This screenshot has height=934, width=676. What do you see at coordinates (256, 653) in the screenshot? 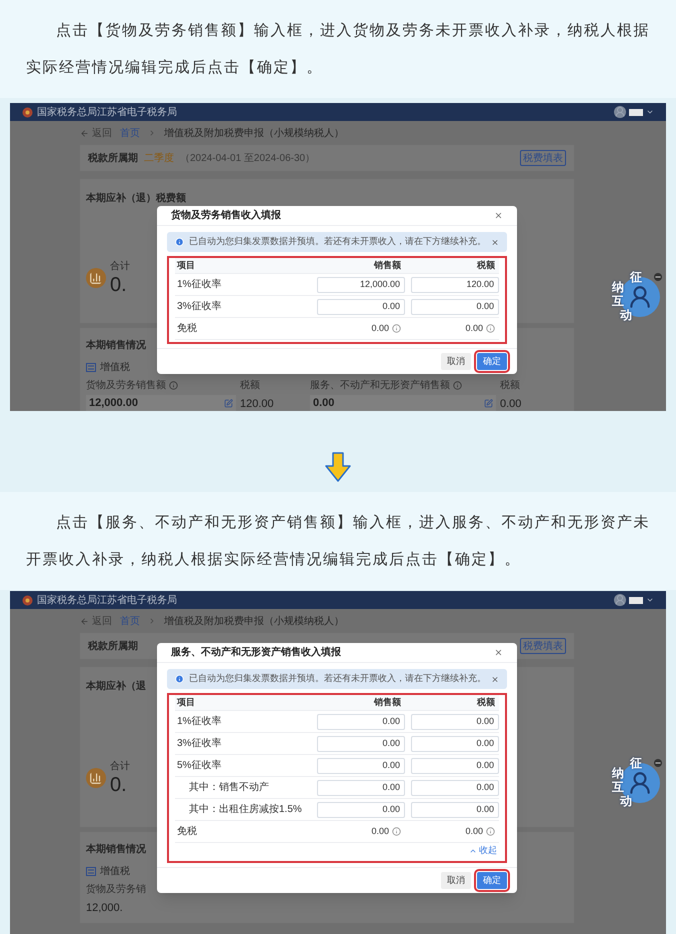
I see `dialog-title: 服务、不动产和无形资产销售收入填报` at bounding box center [256, 653].